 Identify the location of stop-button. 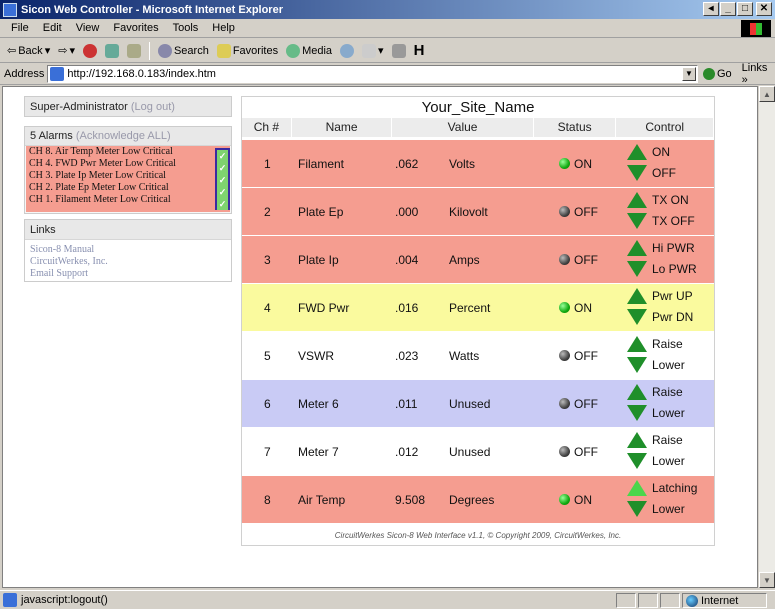
(90, 51).